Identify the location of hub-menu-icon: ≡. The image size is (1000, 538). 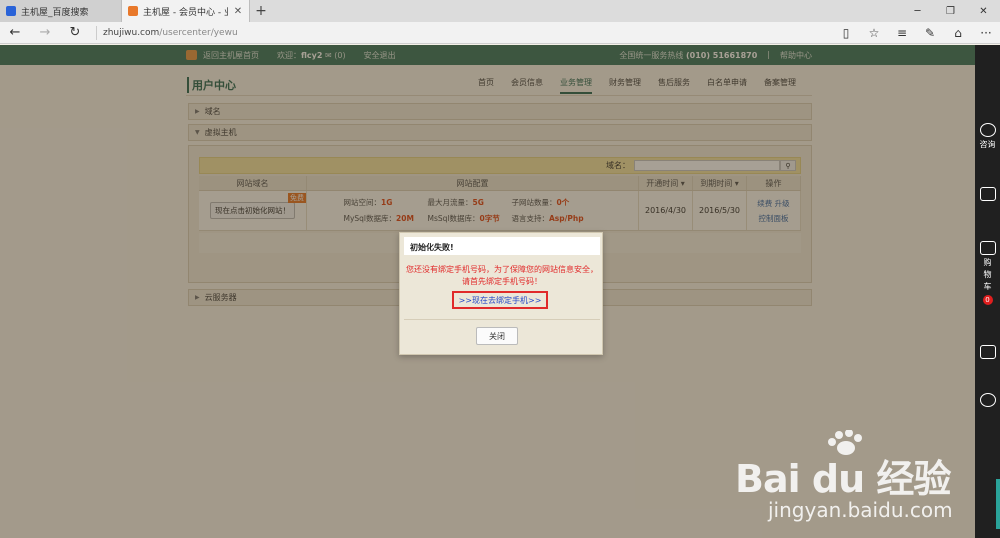
(902, 33).